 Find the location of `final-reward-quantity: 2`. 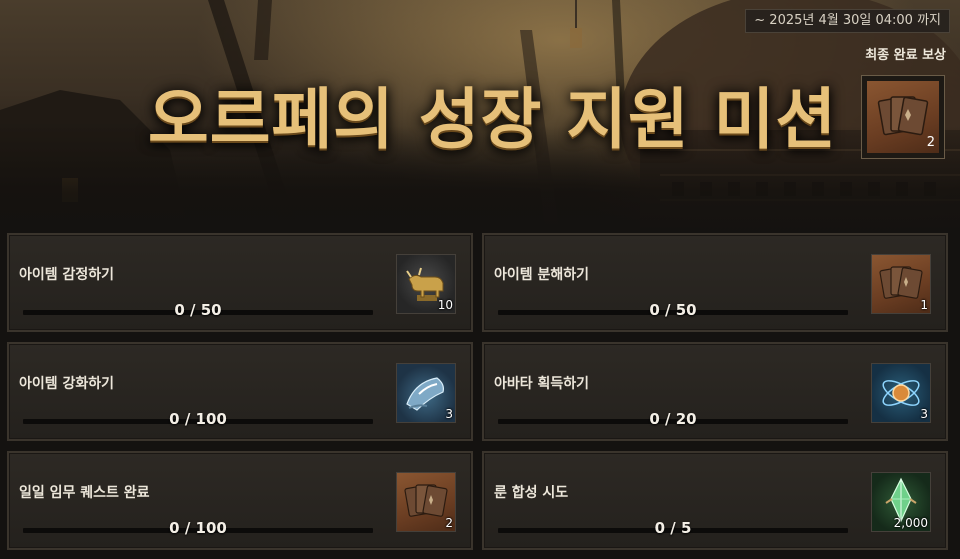

final-reward-quantity: 2 is located at coordinates (930, 142).